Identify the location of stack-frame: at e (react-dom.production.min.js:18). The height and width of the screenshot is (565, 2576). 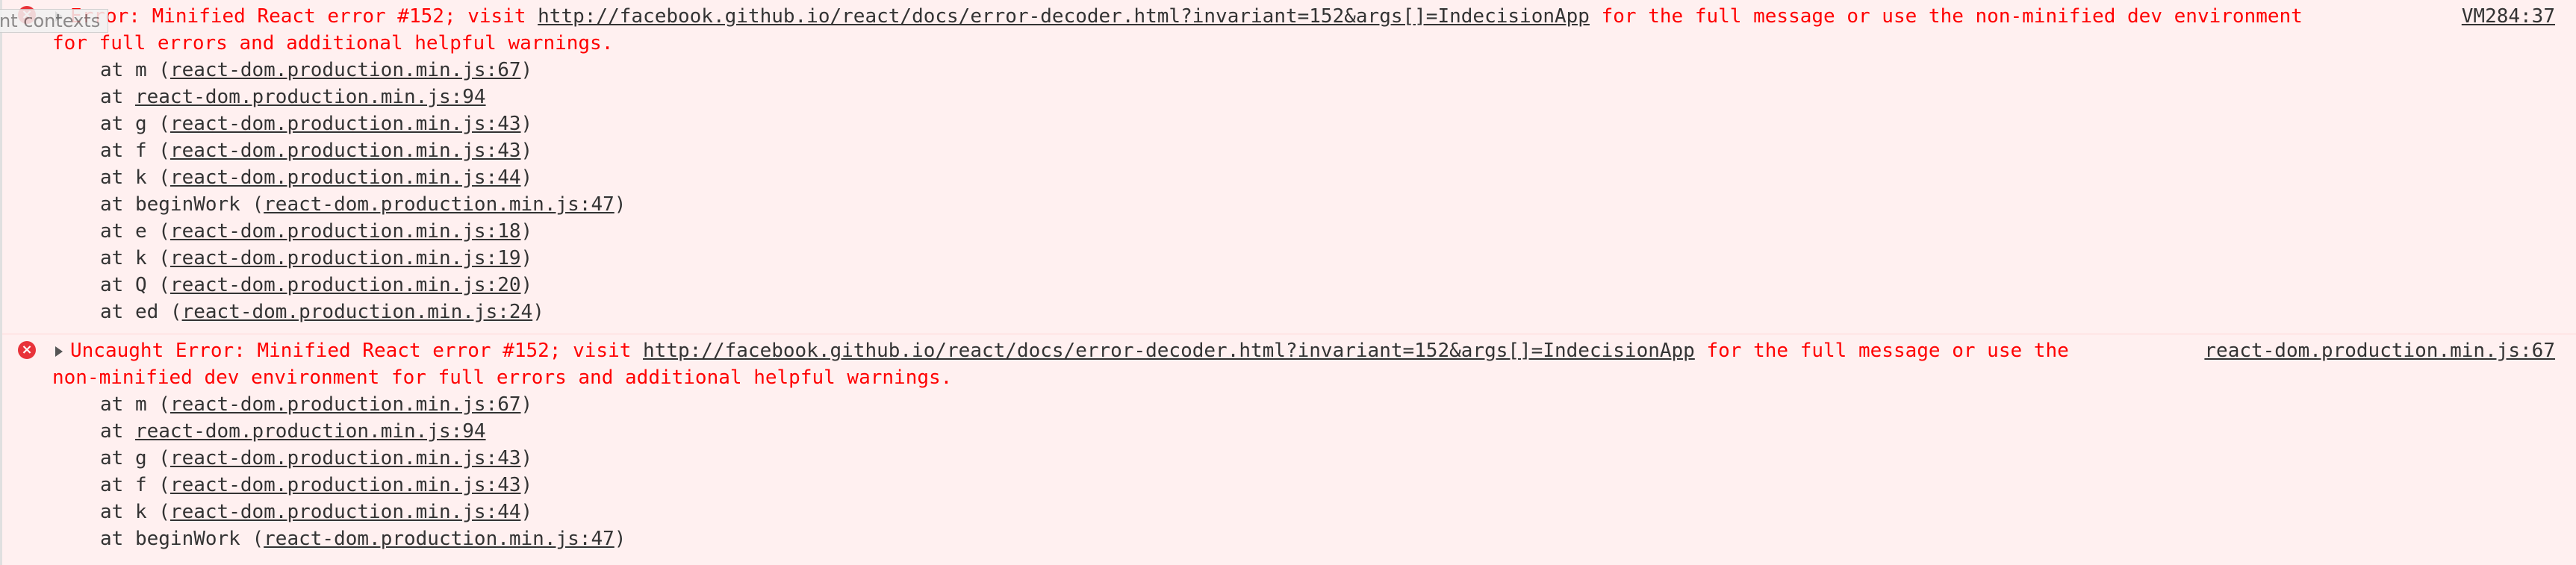
(316, 231).